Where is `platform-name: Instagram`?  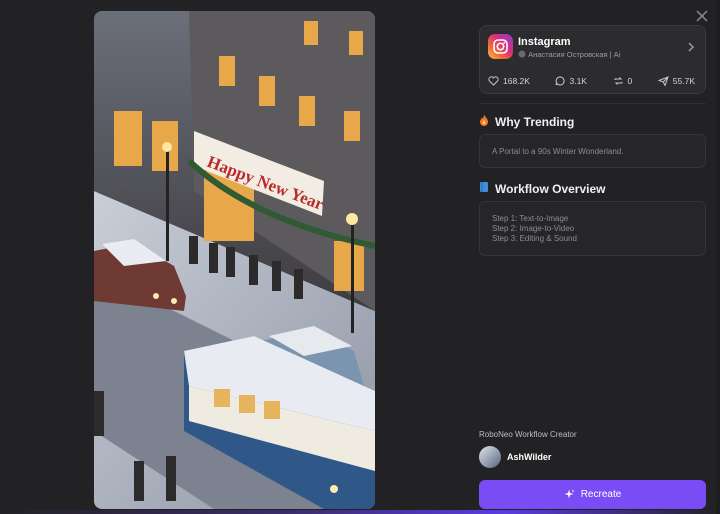
platform-name: Instagram is located at coordinates (544, 42).